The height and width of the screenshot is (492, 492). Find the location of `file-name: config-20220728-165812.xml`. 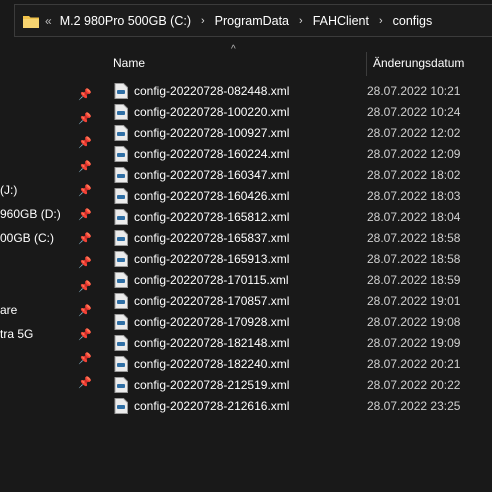

file-name: config-20220728-165812.xml is located at coordinates (212, 216).